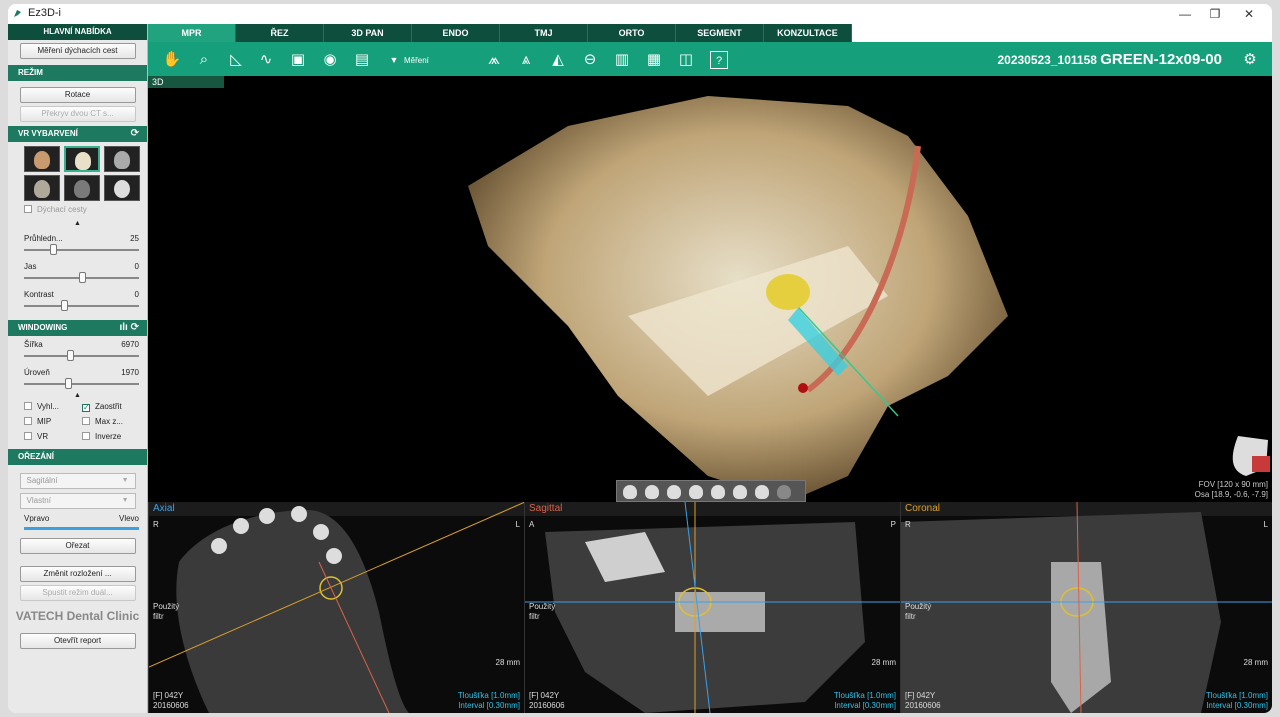 This screenshot has height=717, width=1280. What do you see at coordinates (1249, 14) in the screenshot?
I see `close-icon: ✕` at bounding box center [1249, 14].